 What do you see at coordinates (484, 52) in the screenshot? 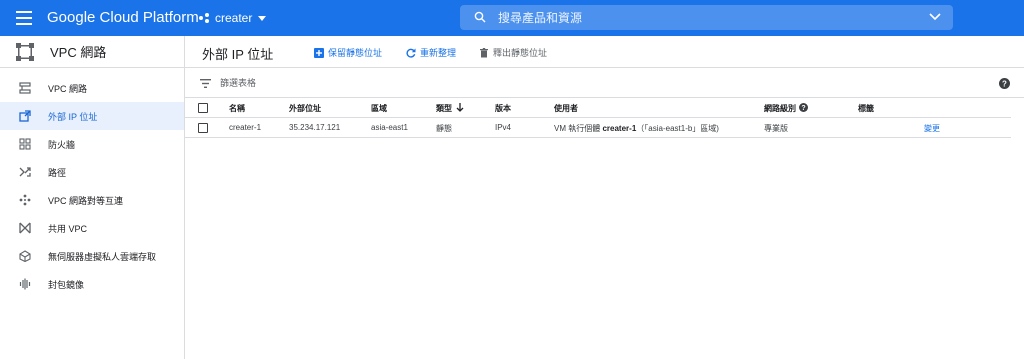
I see `trash-icon` at bounding box center [484, 52].